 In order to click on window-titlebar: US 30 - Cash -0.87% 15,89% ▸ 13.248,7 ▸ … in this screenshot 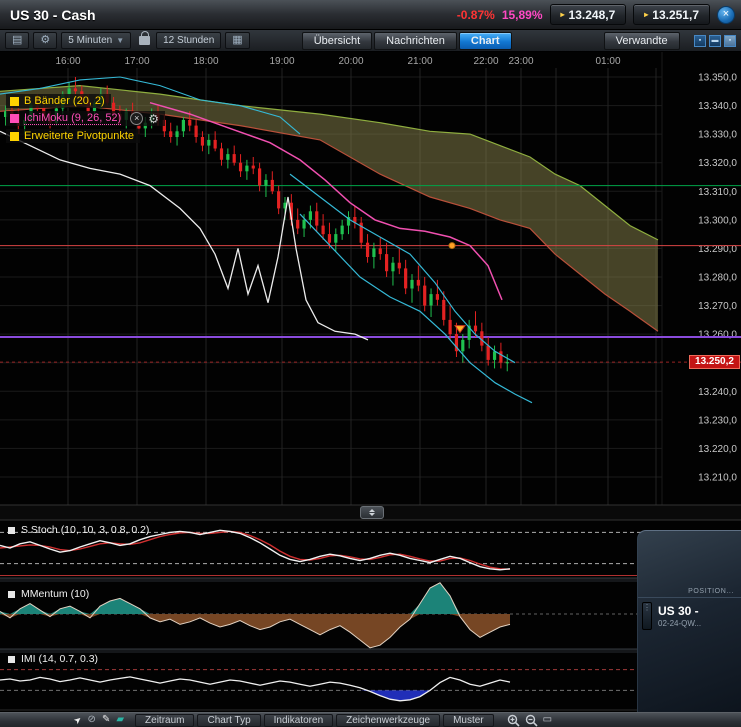, I will do `click(370, 15)`.